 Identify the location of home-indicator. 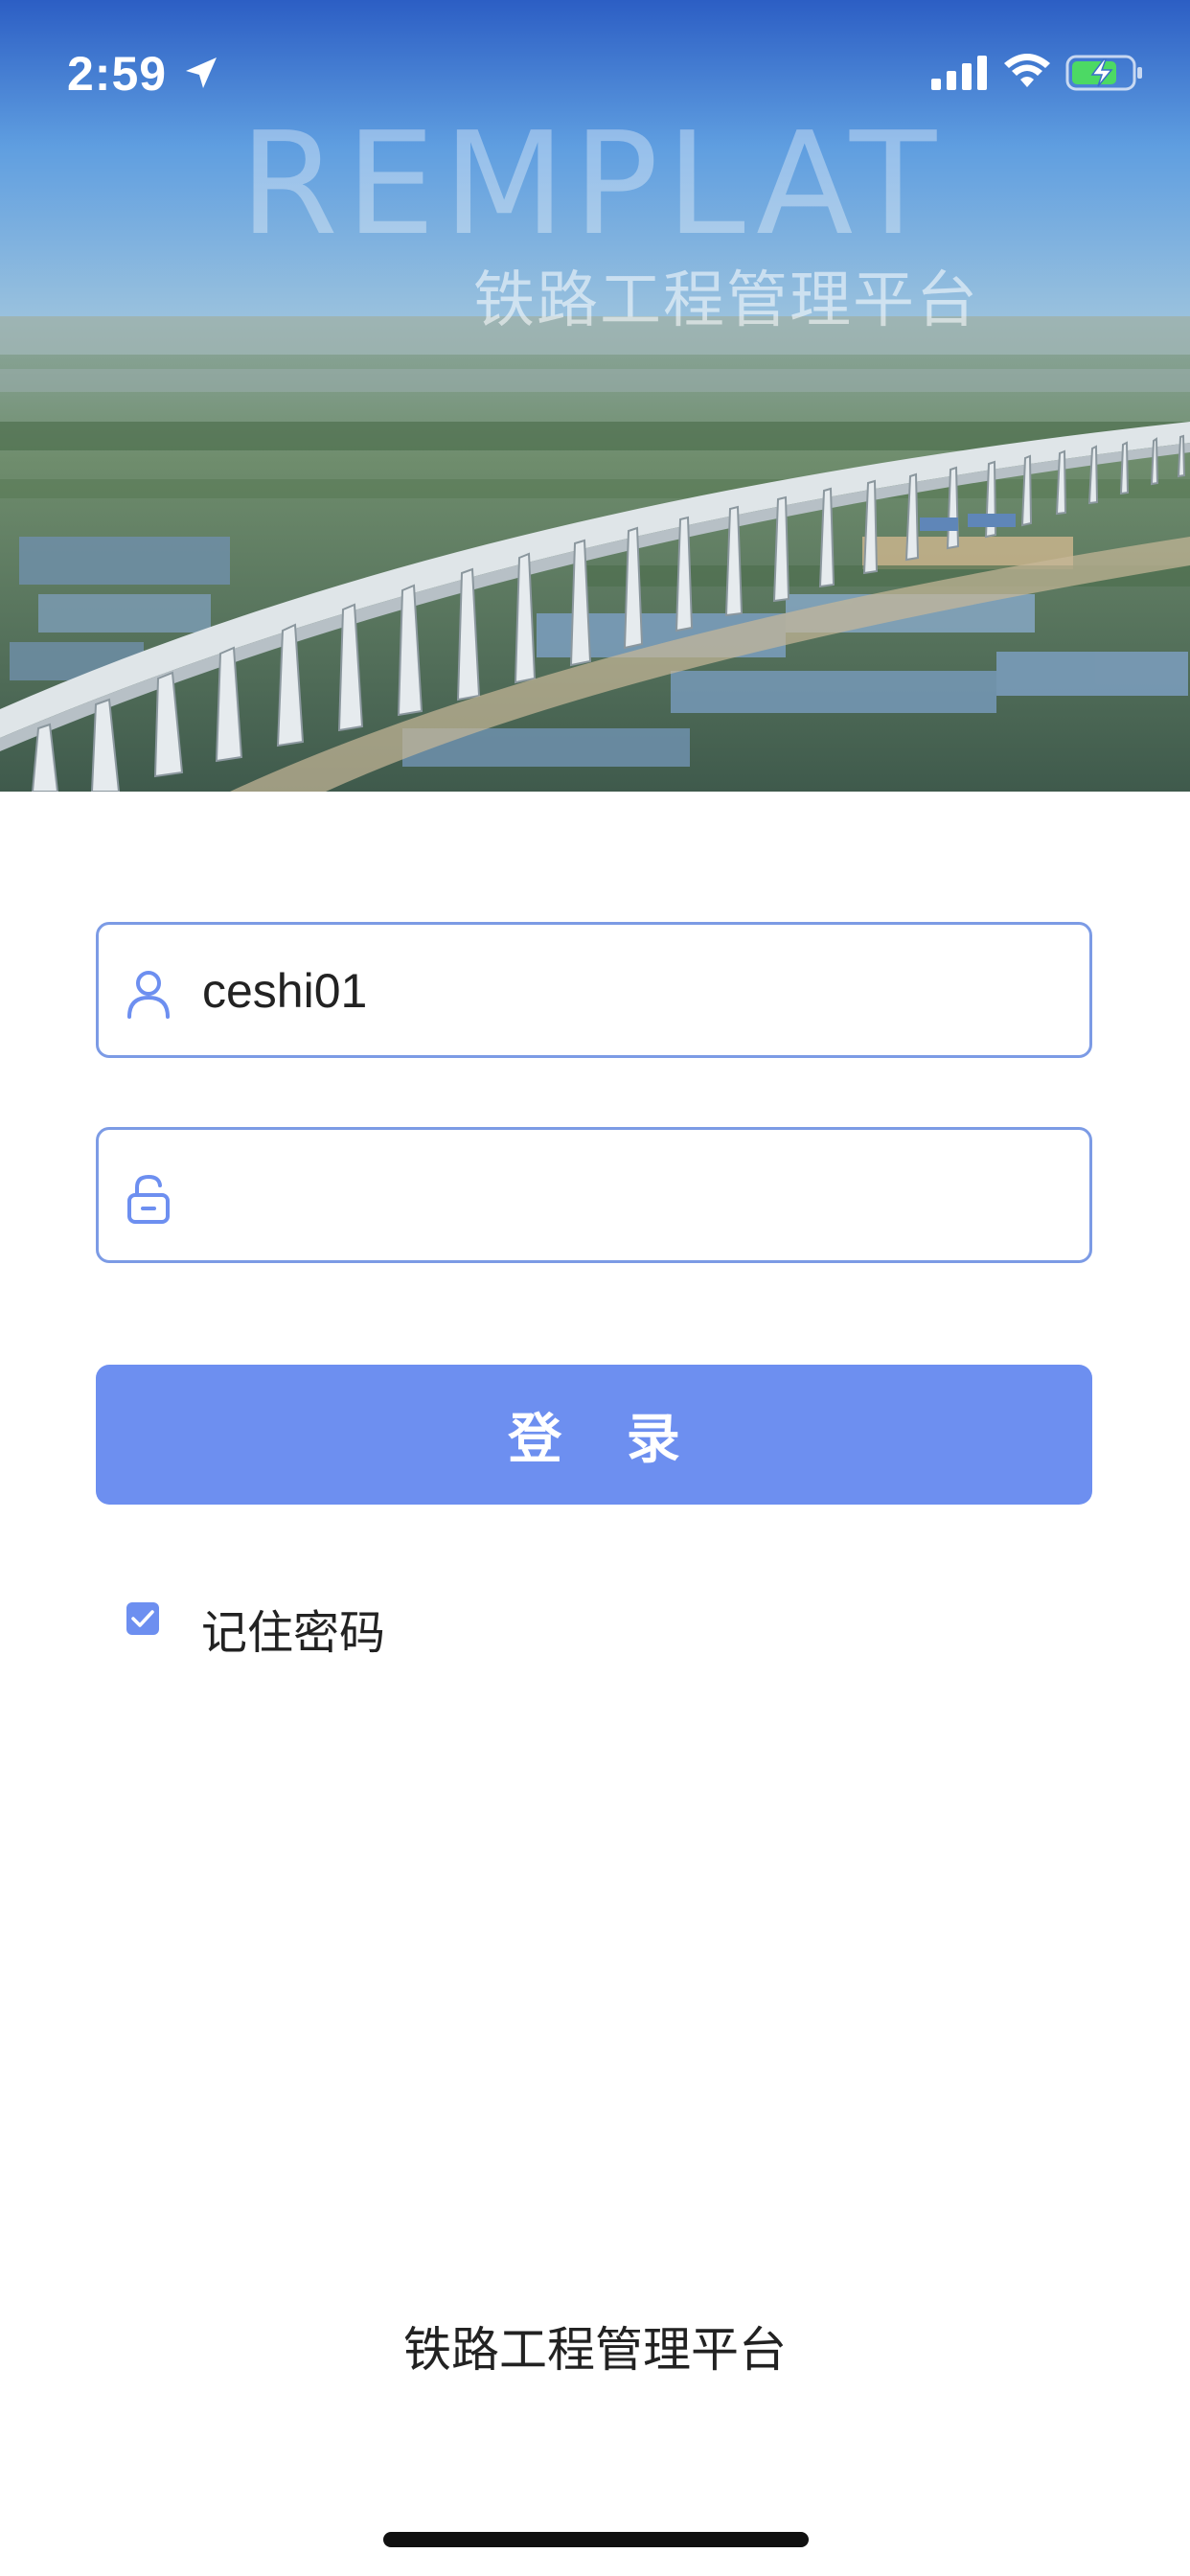
(596, 2539).